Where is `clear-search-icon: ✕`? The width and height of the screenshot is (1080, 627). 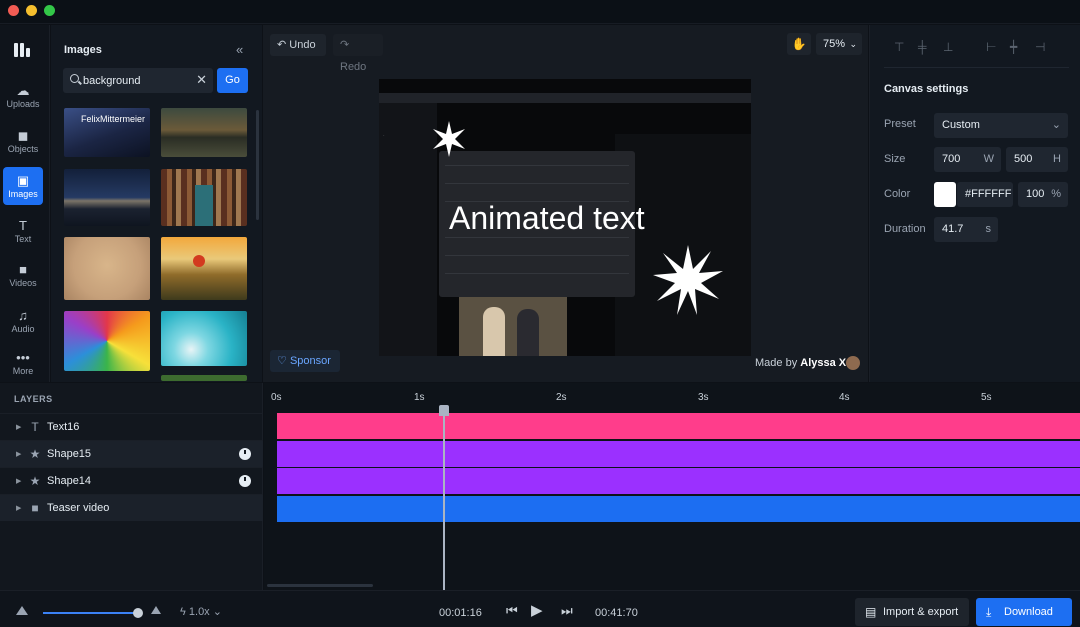
clear-search-icon: ✕ is located at coordinates (201, 80).